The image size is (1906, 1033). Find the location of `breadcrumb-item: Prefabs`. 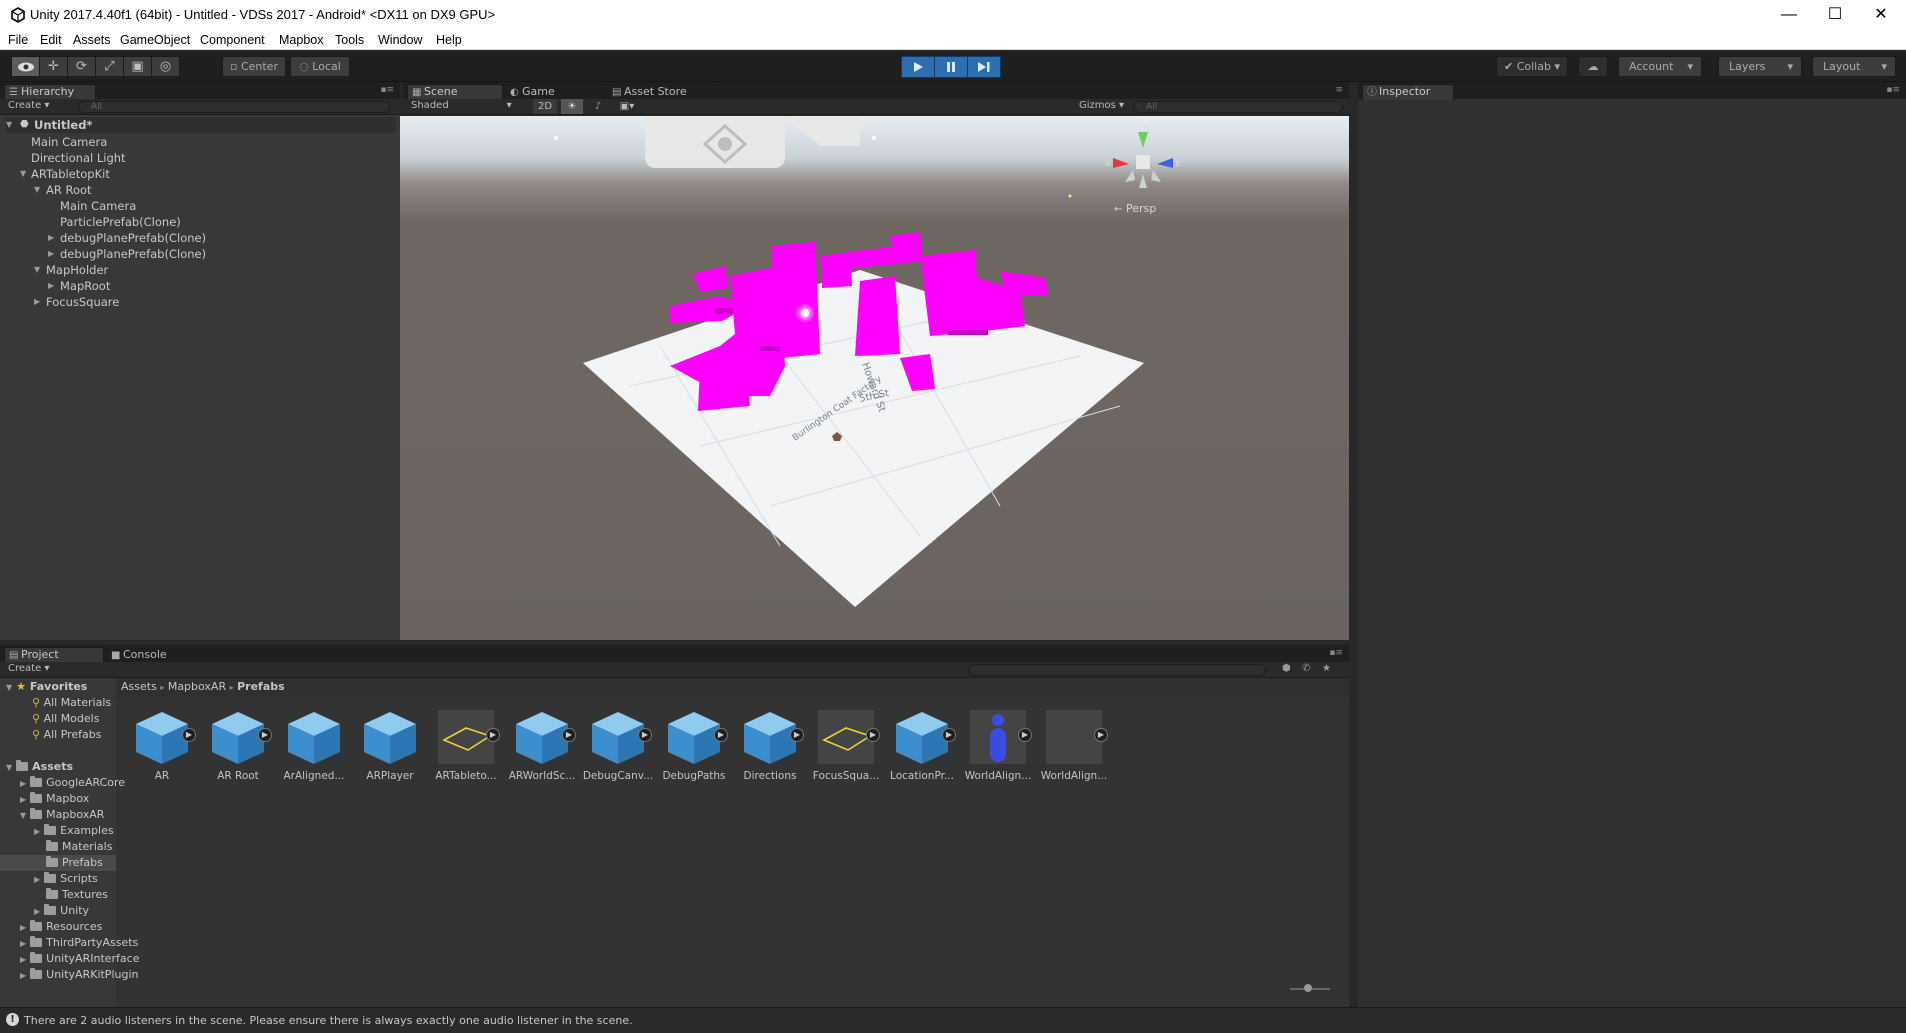

breadcrumb-item: Prefabs is located at coordinates (261, 686).